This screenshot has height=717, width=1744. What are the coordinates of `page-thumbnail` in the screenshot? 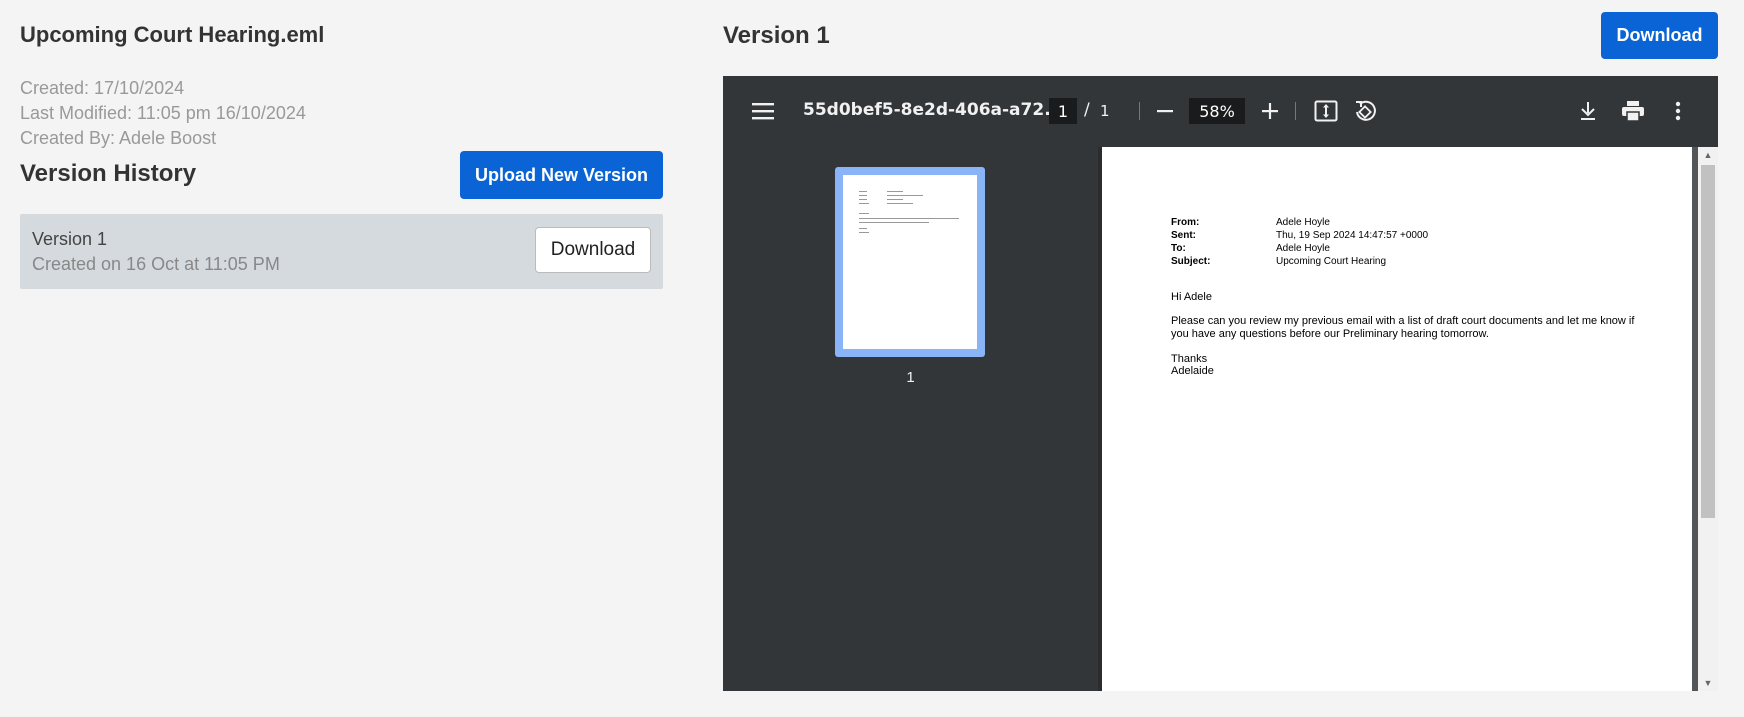 It's located at (910, 262).